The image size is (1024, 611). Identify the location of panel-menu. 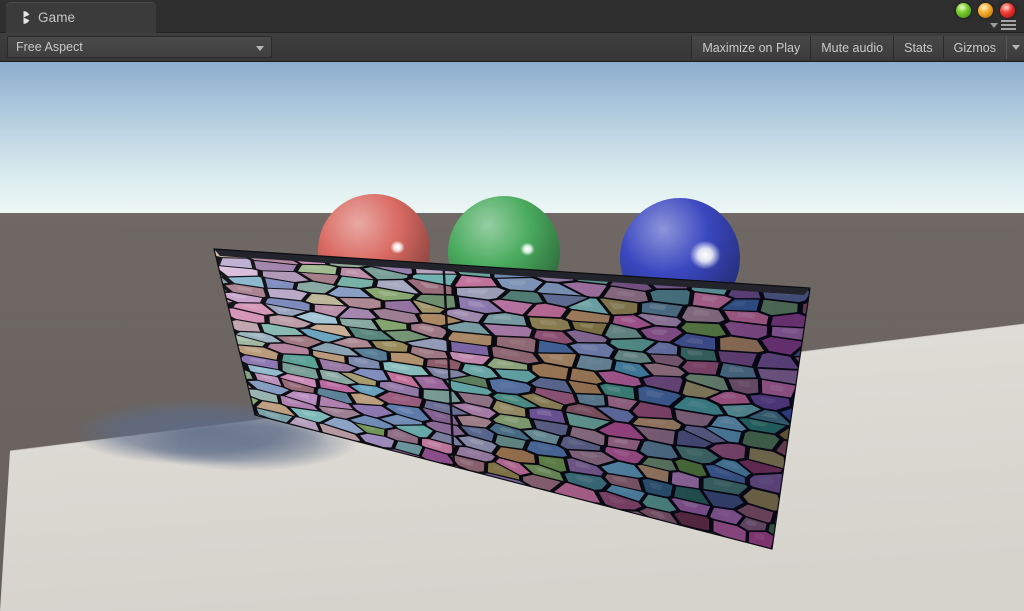
(1003, 25).